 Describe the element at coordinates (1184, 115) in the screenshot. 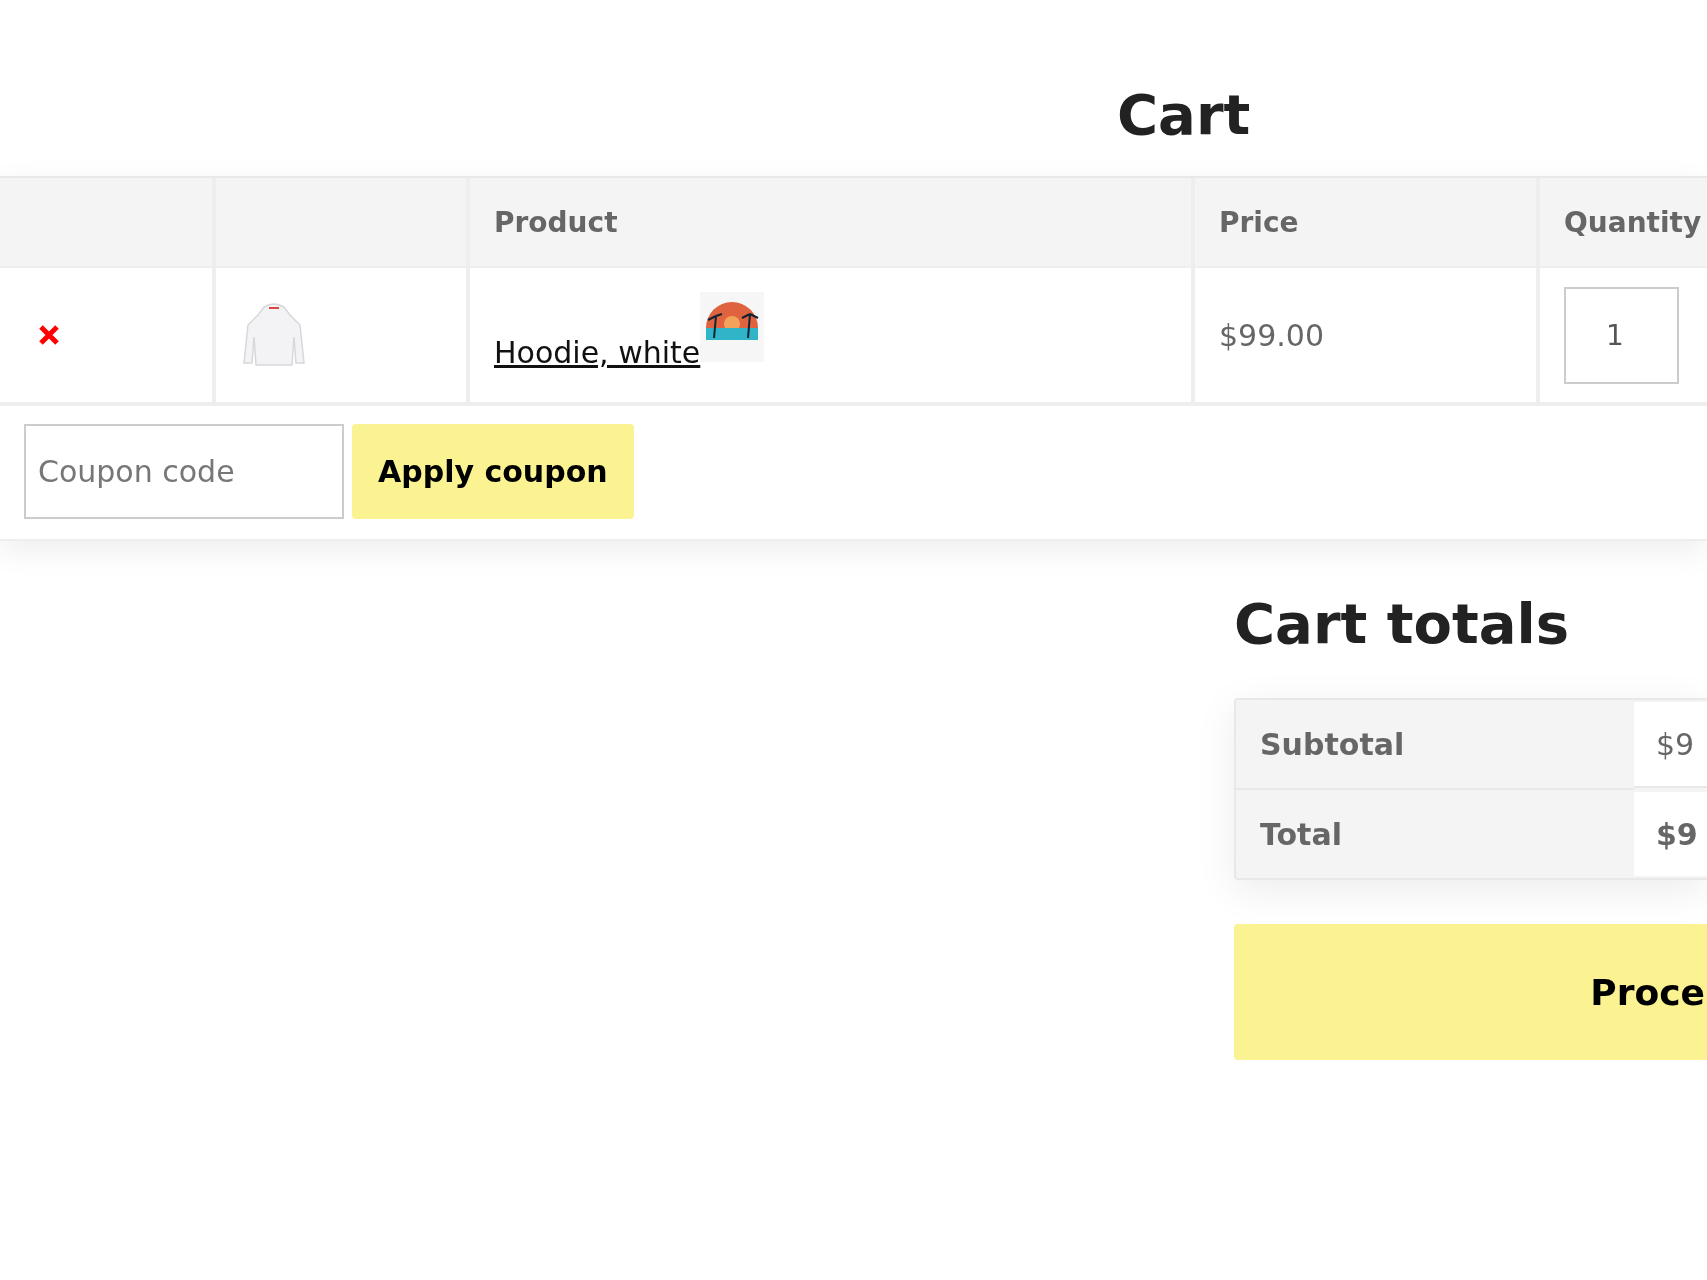

I see `page-title: Cart` at that location.